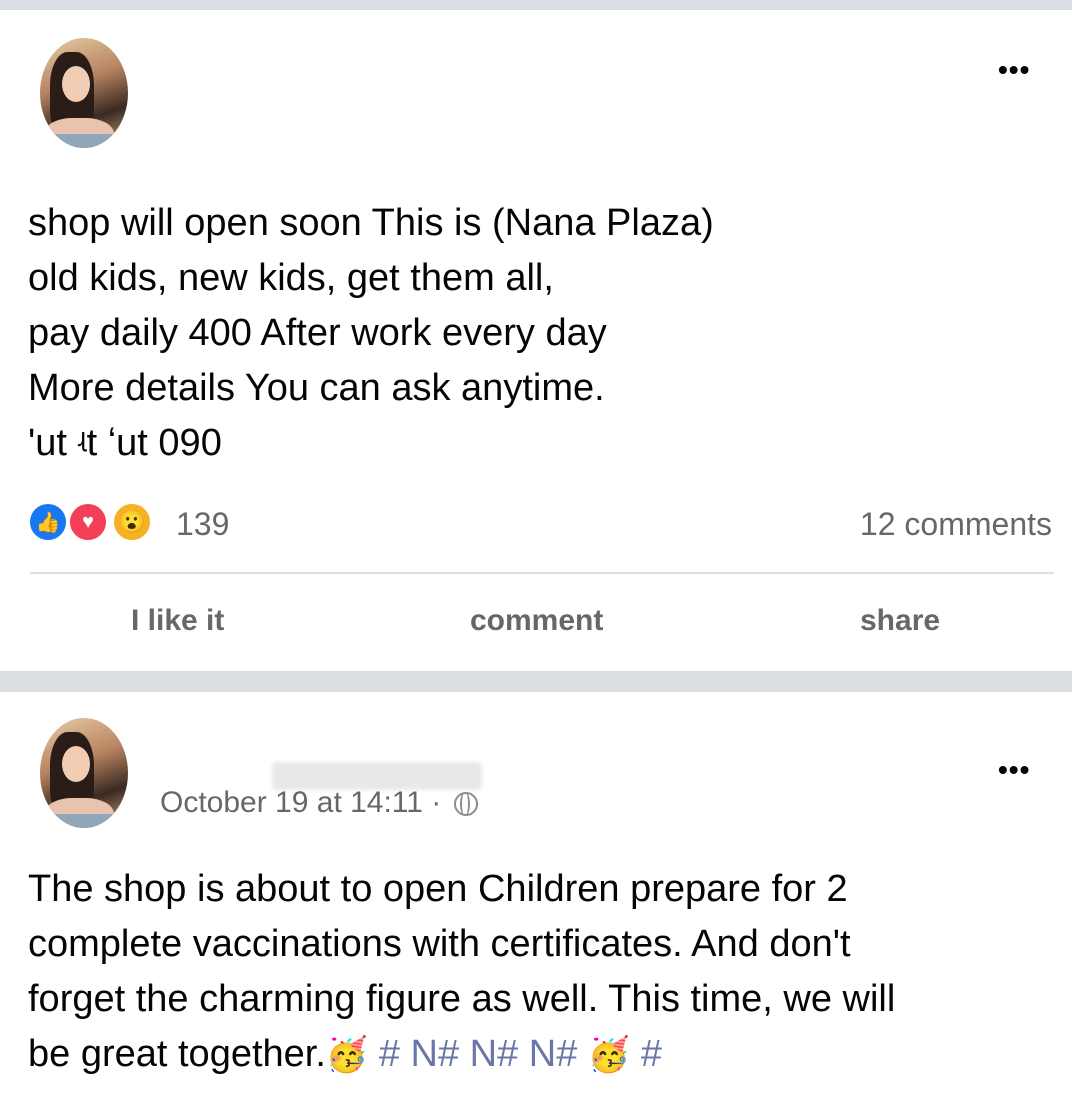 The width and height of the screenshot is (1072, 1104). I want to click on like-icon: 👍, so click(48, 522).